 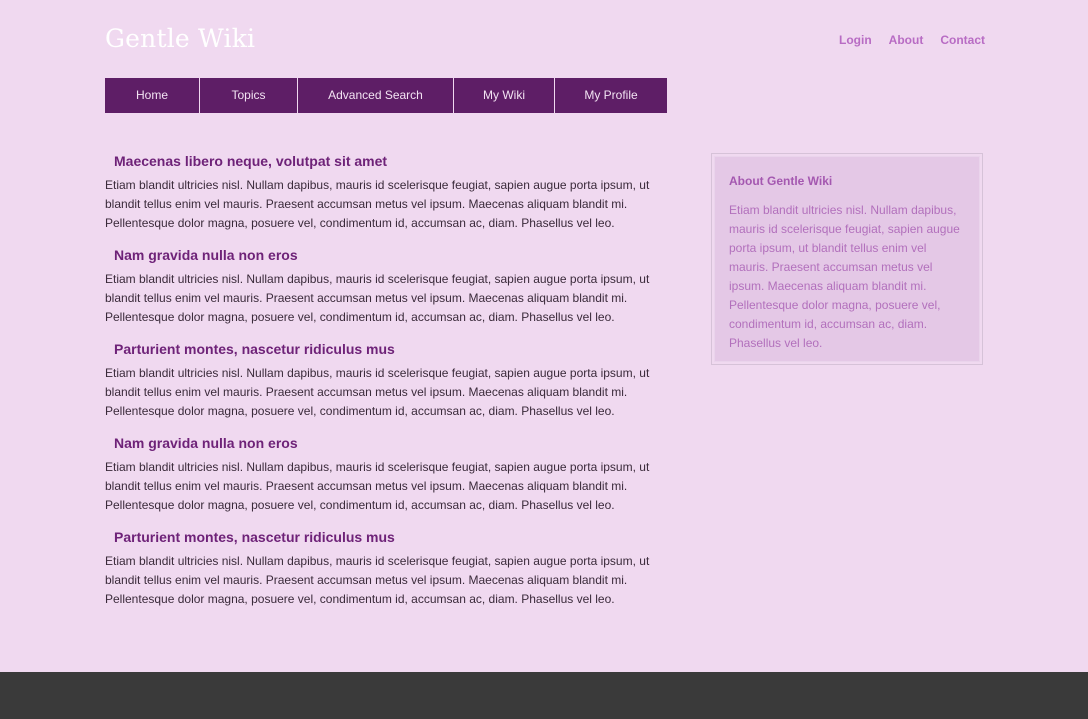 What do you see at coordinates (855, 40) in the screenshot?
I see `login-link: Login` at bounding box center [855, 40].